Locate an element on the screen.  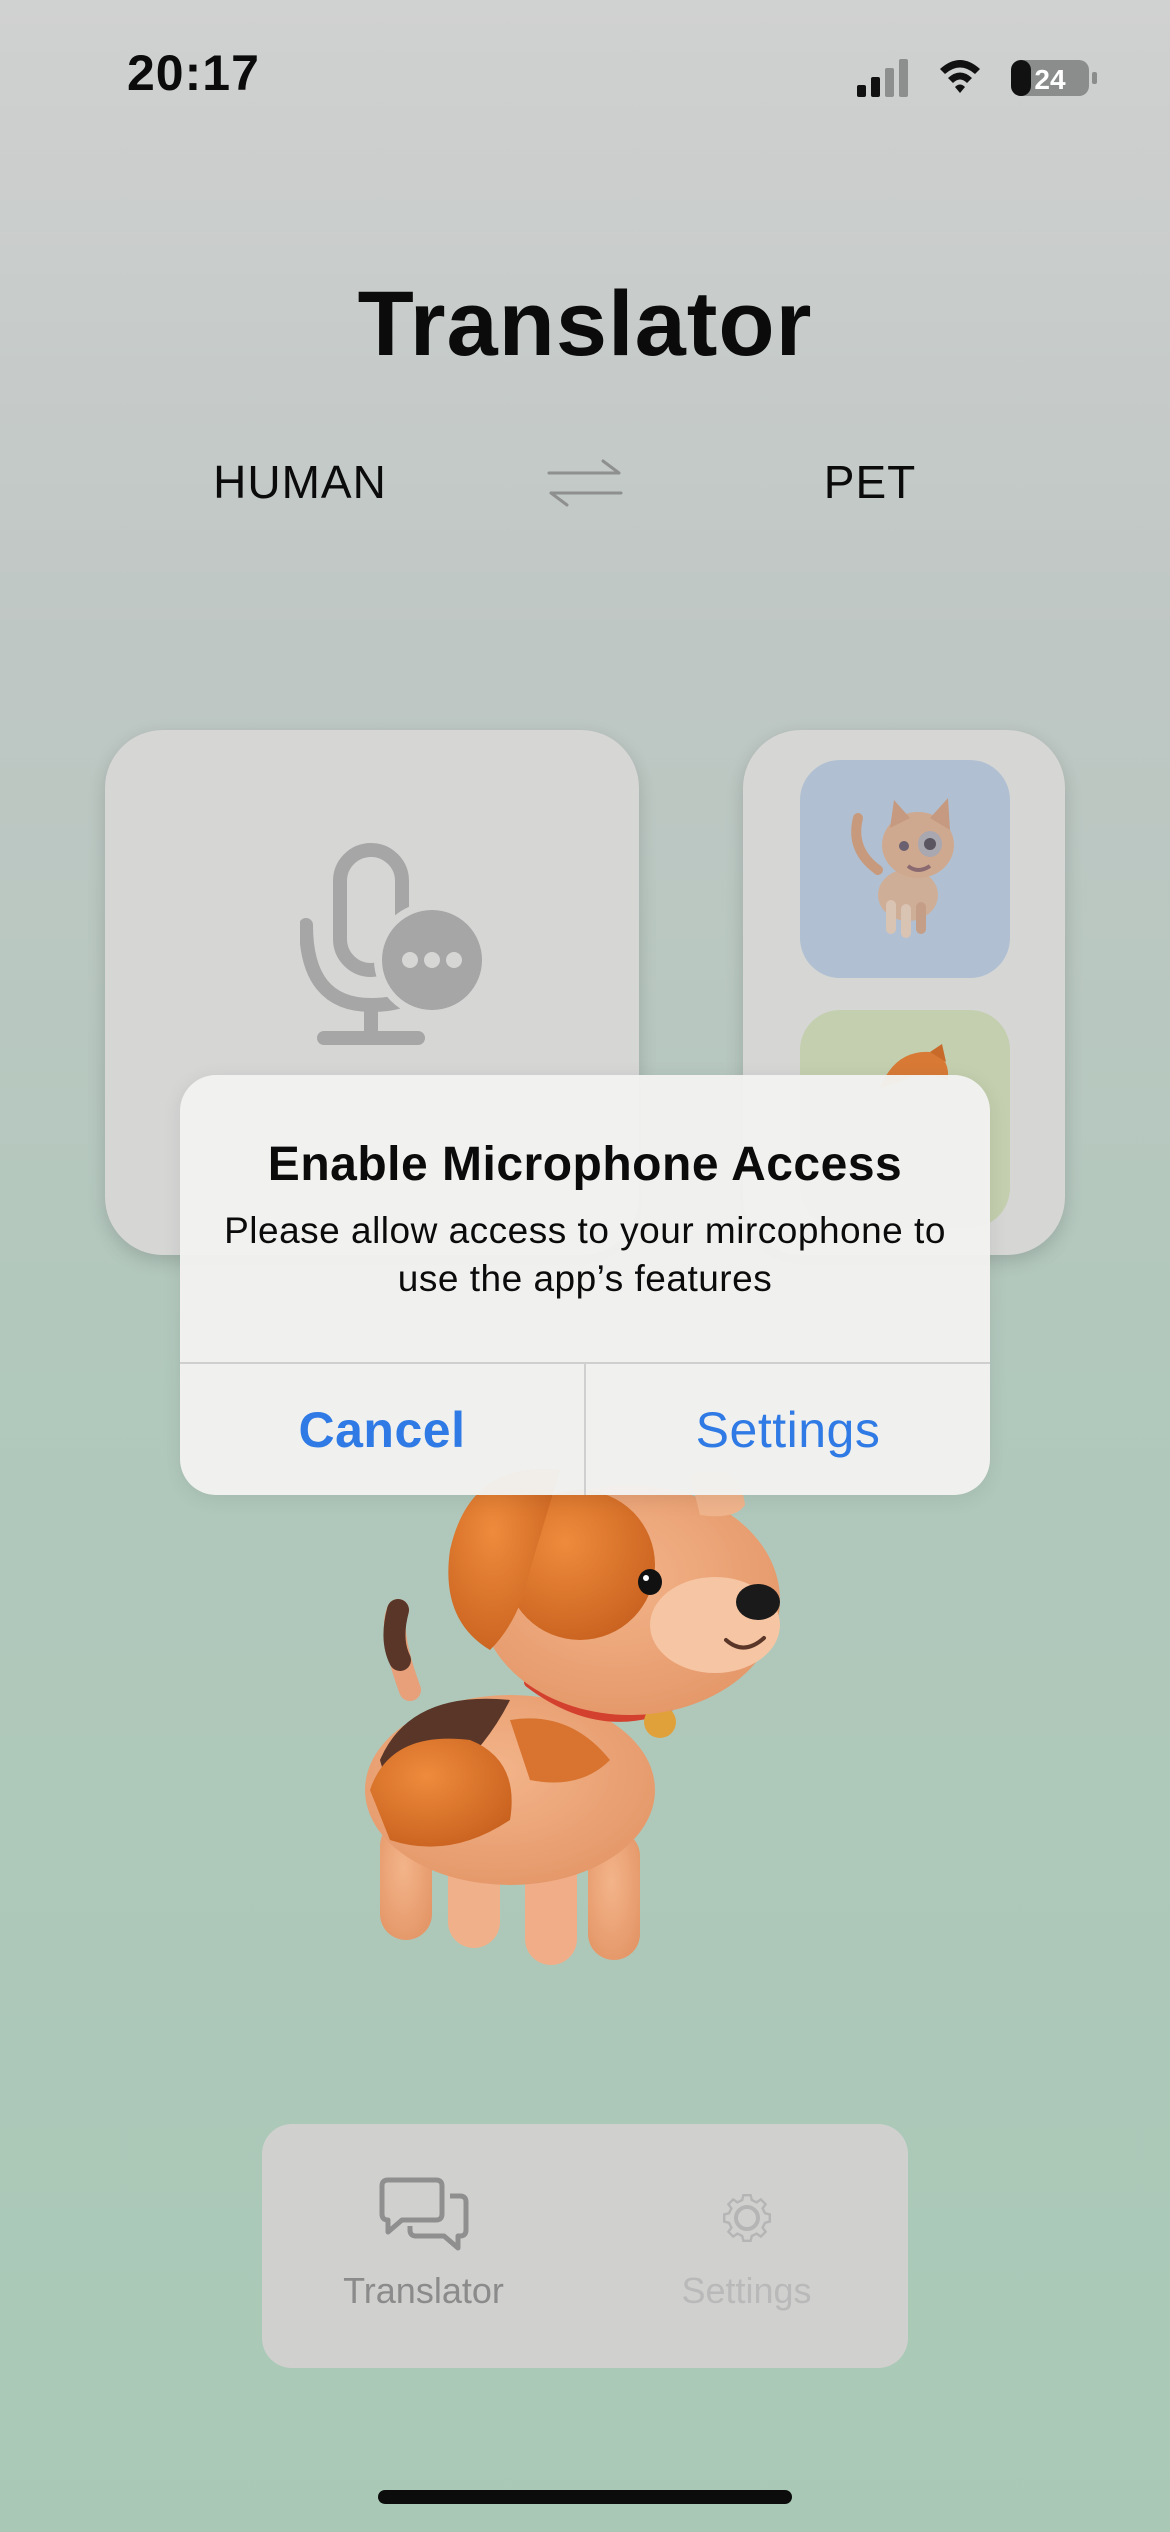
tab-settings: Settings is located at coordinates (746, 2246).